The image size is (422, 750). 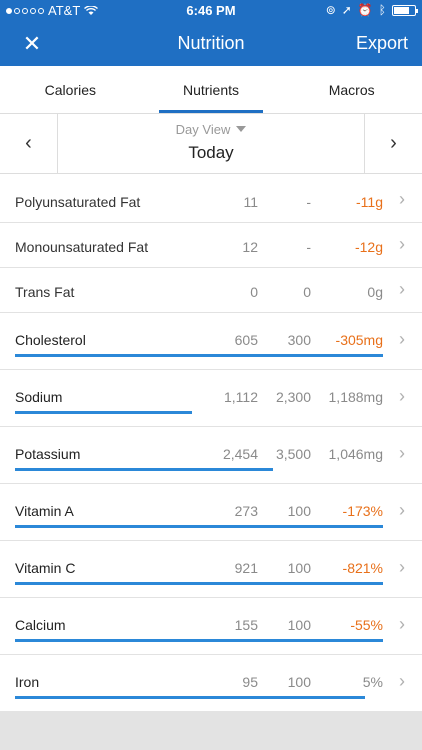 I want to click on nutrient-remaining: -305mg, so click(x=359, y=340).